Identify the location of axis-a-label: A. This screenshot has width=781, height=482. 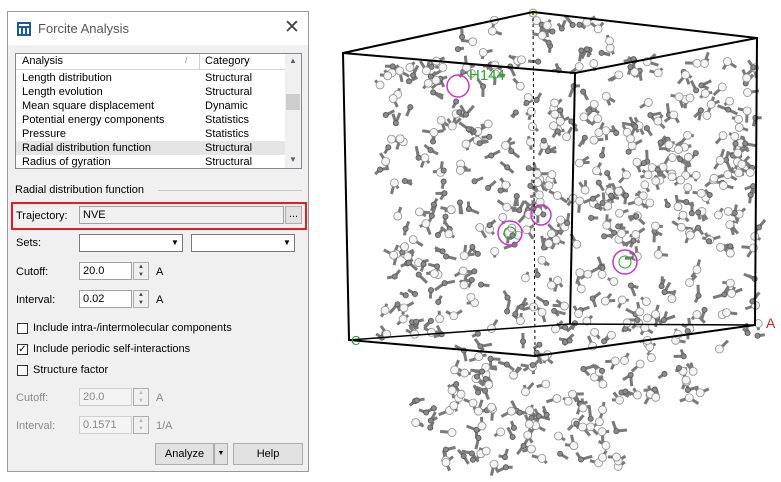
(771, 323).